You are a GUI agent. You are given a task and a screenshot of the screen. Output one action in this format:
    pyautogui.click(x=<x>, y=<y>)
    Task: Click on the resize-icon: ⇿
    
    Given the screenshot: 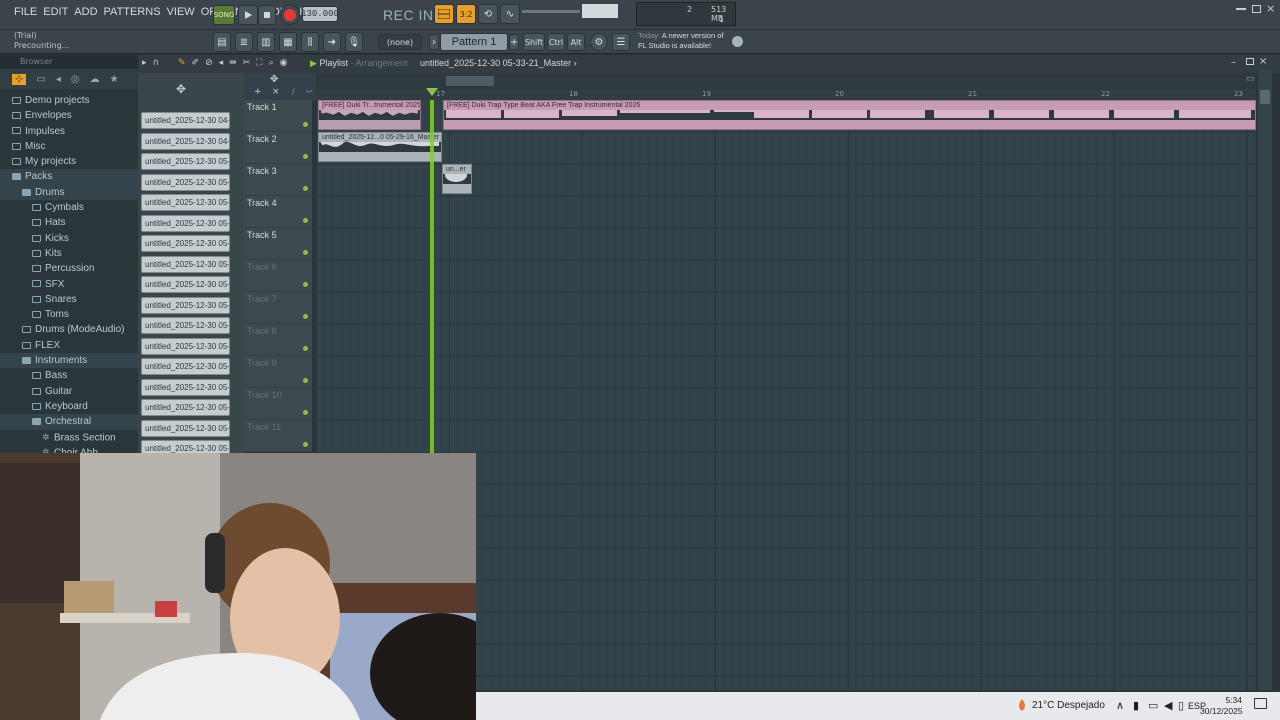 What is the action you would take?
    pyautogui.click(x=309, y=91)
    